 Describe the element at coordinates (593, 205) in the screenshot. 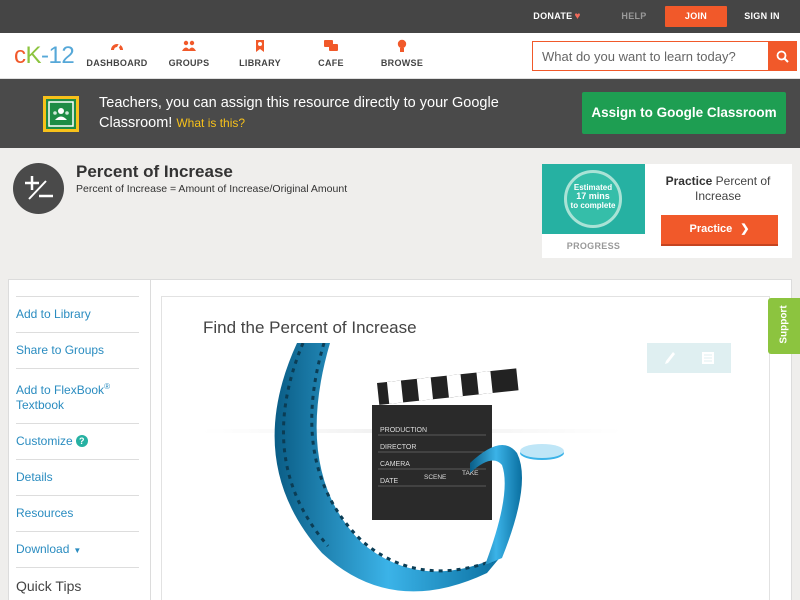

I see `estimate-line-3: to complete` at that location.